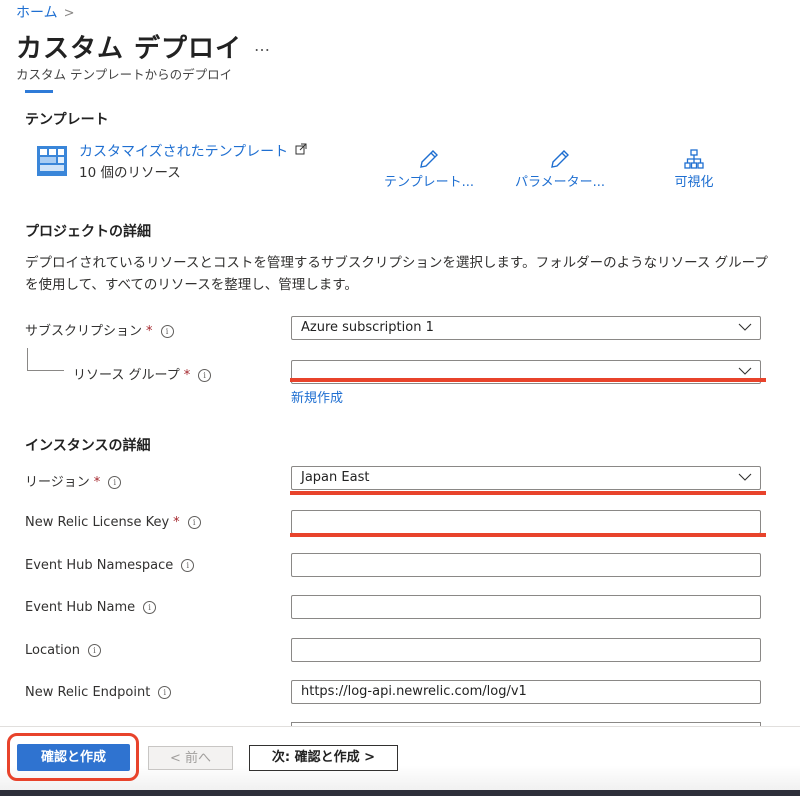 The width and height of the screenshot is (800, 796). I want to click on region-dropdown: Japan East, so click(526, 478).